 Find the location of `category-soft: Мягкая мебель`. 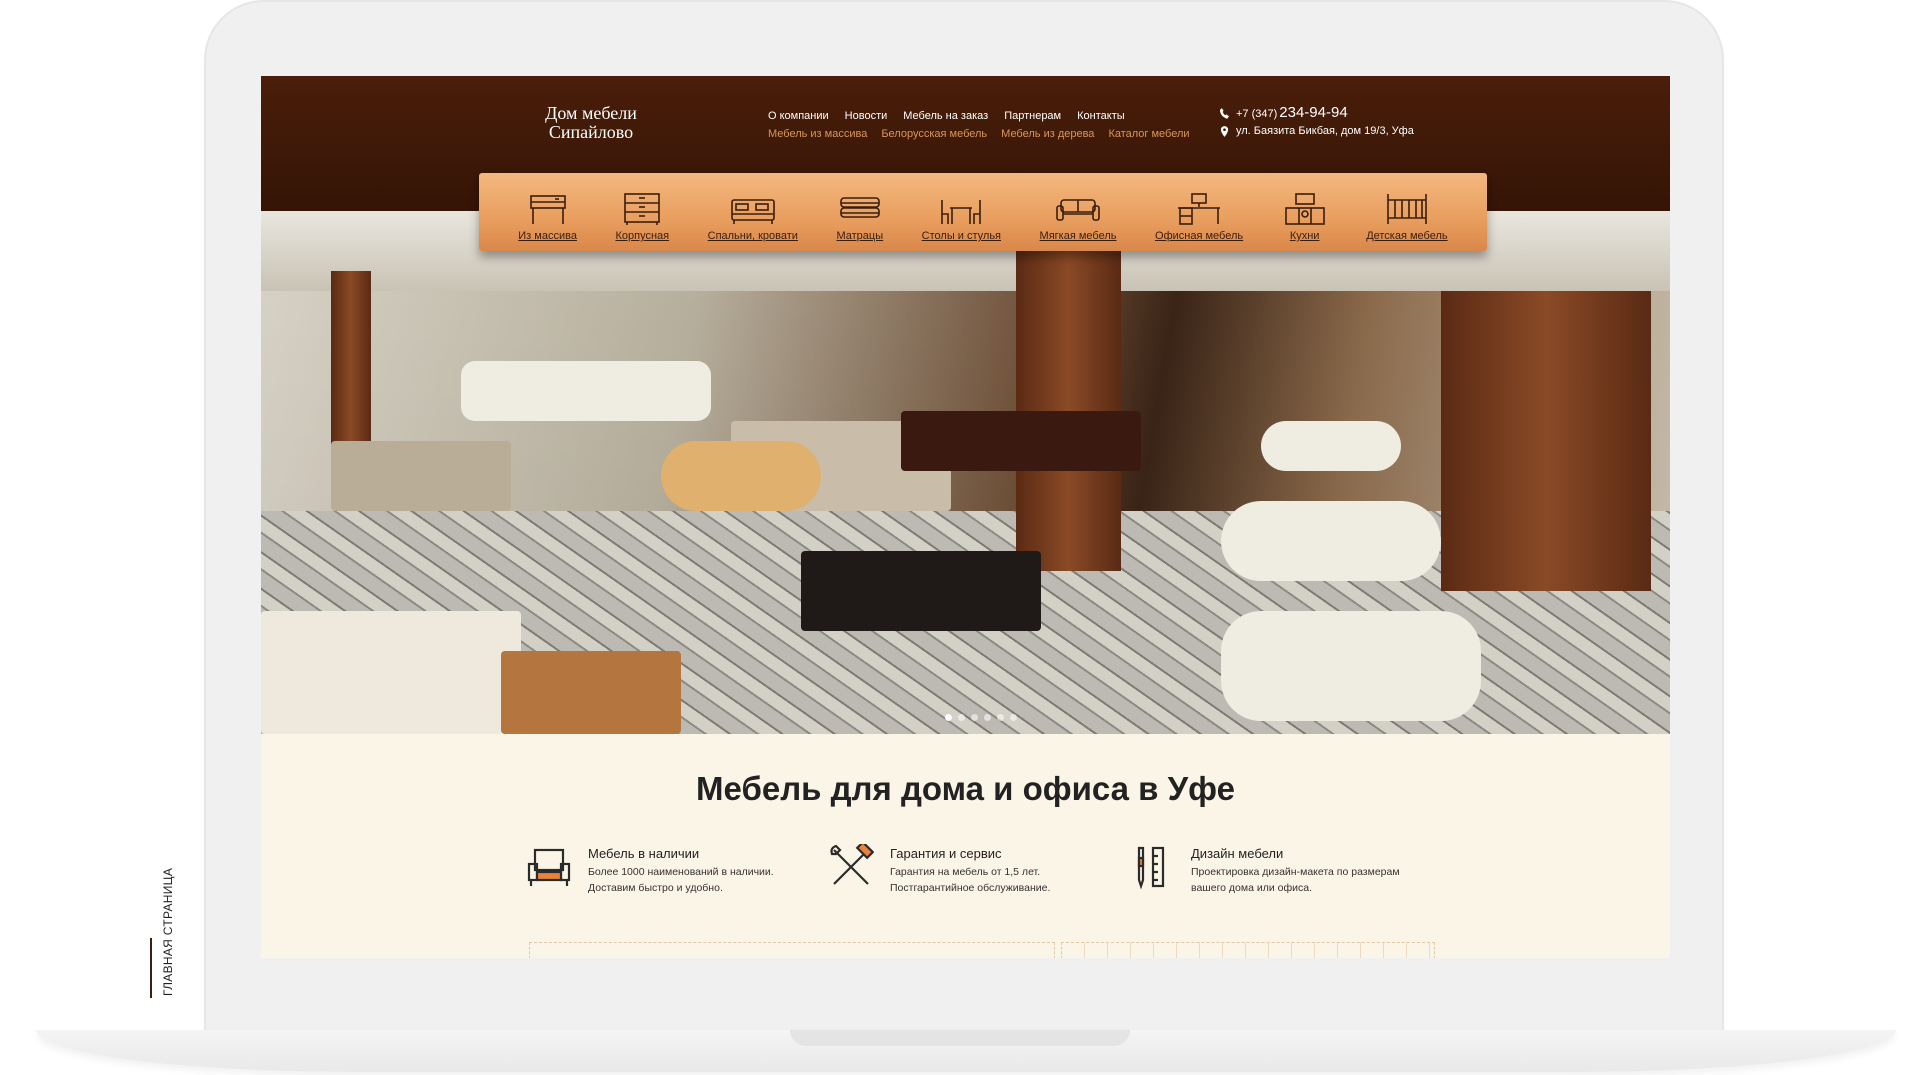

category-soft: Мягкая мебель is located at coordinates (1078, 212).